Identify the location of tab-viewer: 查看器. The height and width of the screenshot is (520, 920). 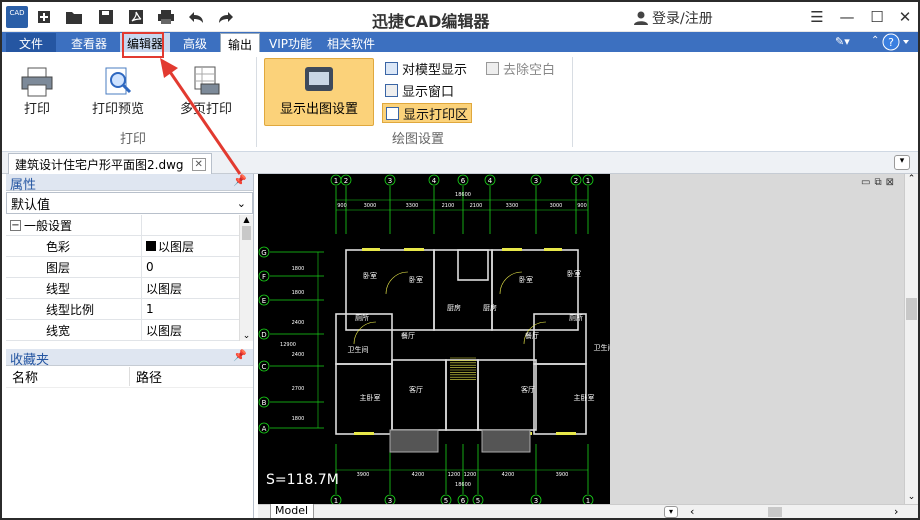
(89, 42).